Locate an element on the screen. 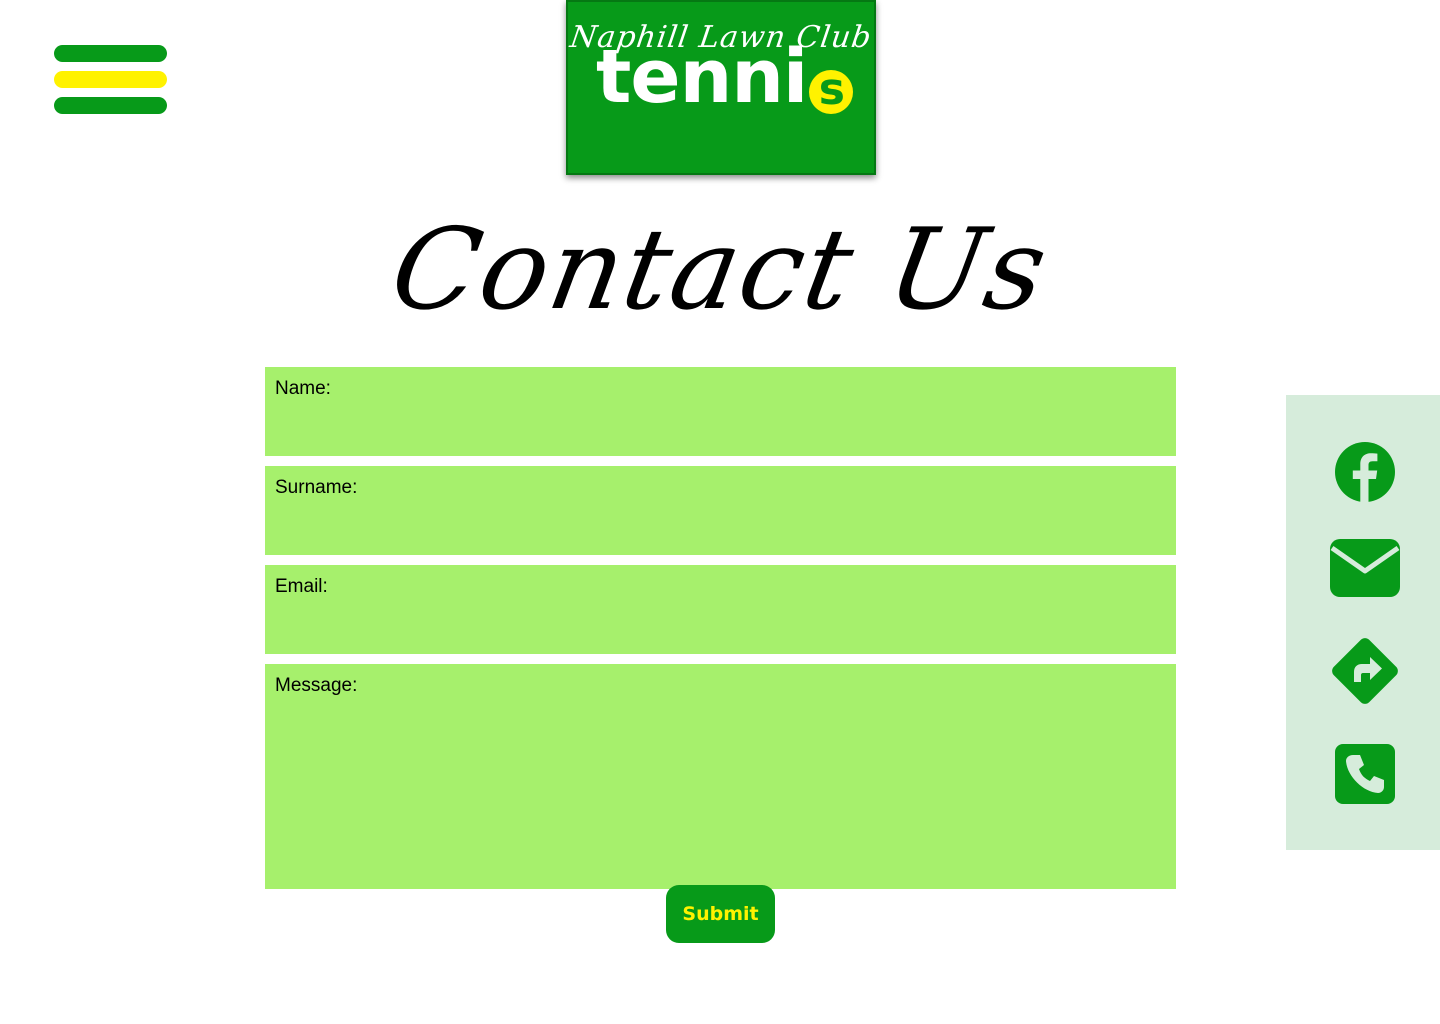 The height and width of the screenshot is (1024, 1440). menu-bar-bottom is located at coordinates (110, 105).